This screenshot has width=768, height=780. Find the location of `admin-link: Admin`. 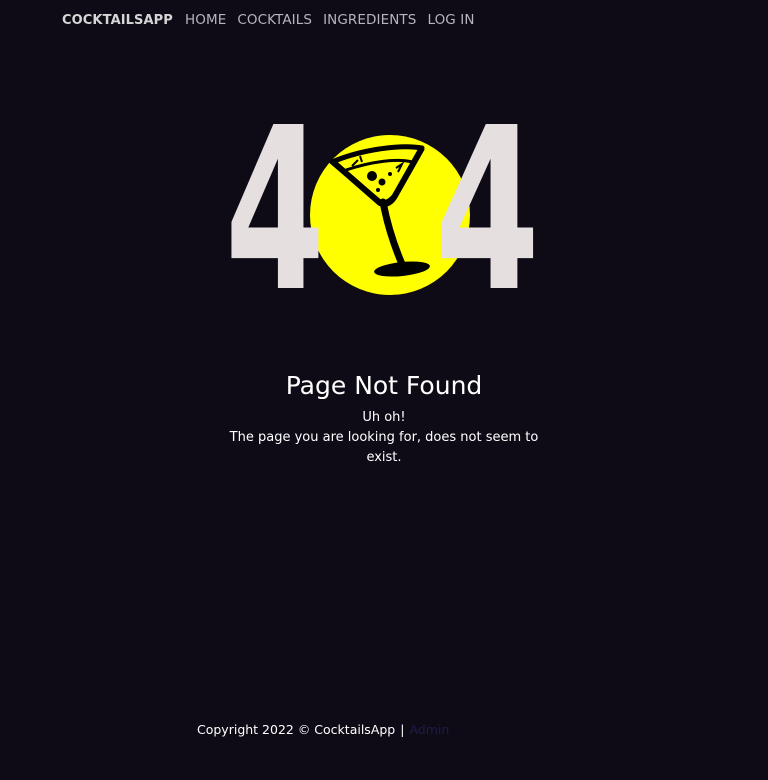

admin-link: Admin is located at coordinates (429, 729).